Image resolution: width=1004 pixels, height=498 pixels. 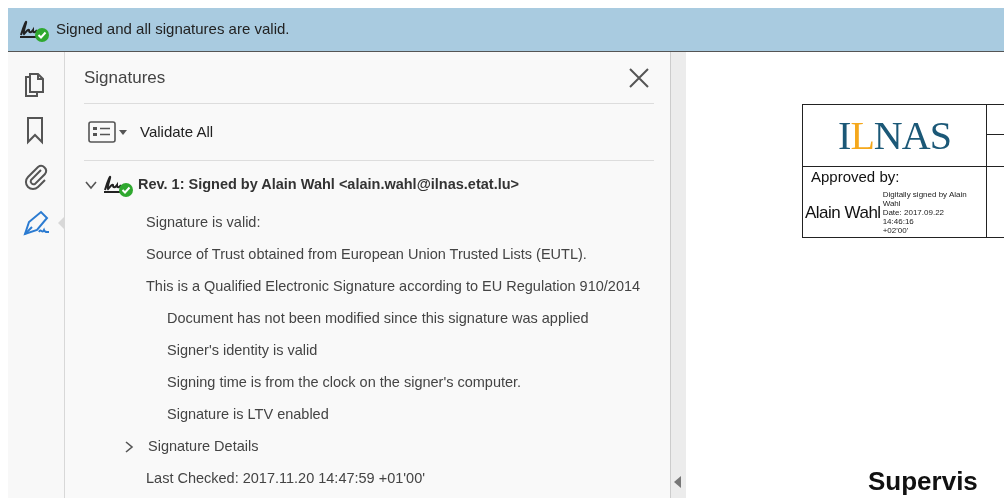 What do you see at coordinates (923, 481) in the screenshot?
I see `document-heading: Supervis` at bounding box center [923, 481].